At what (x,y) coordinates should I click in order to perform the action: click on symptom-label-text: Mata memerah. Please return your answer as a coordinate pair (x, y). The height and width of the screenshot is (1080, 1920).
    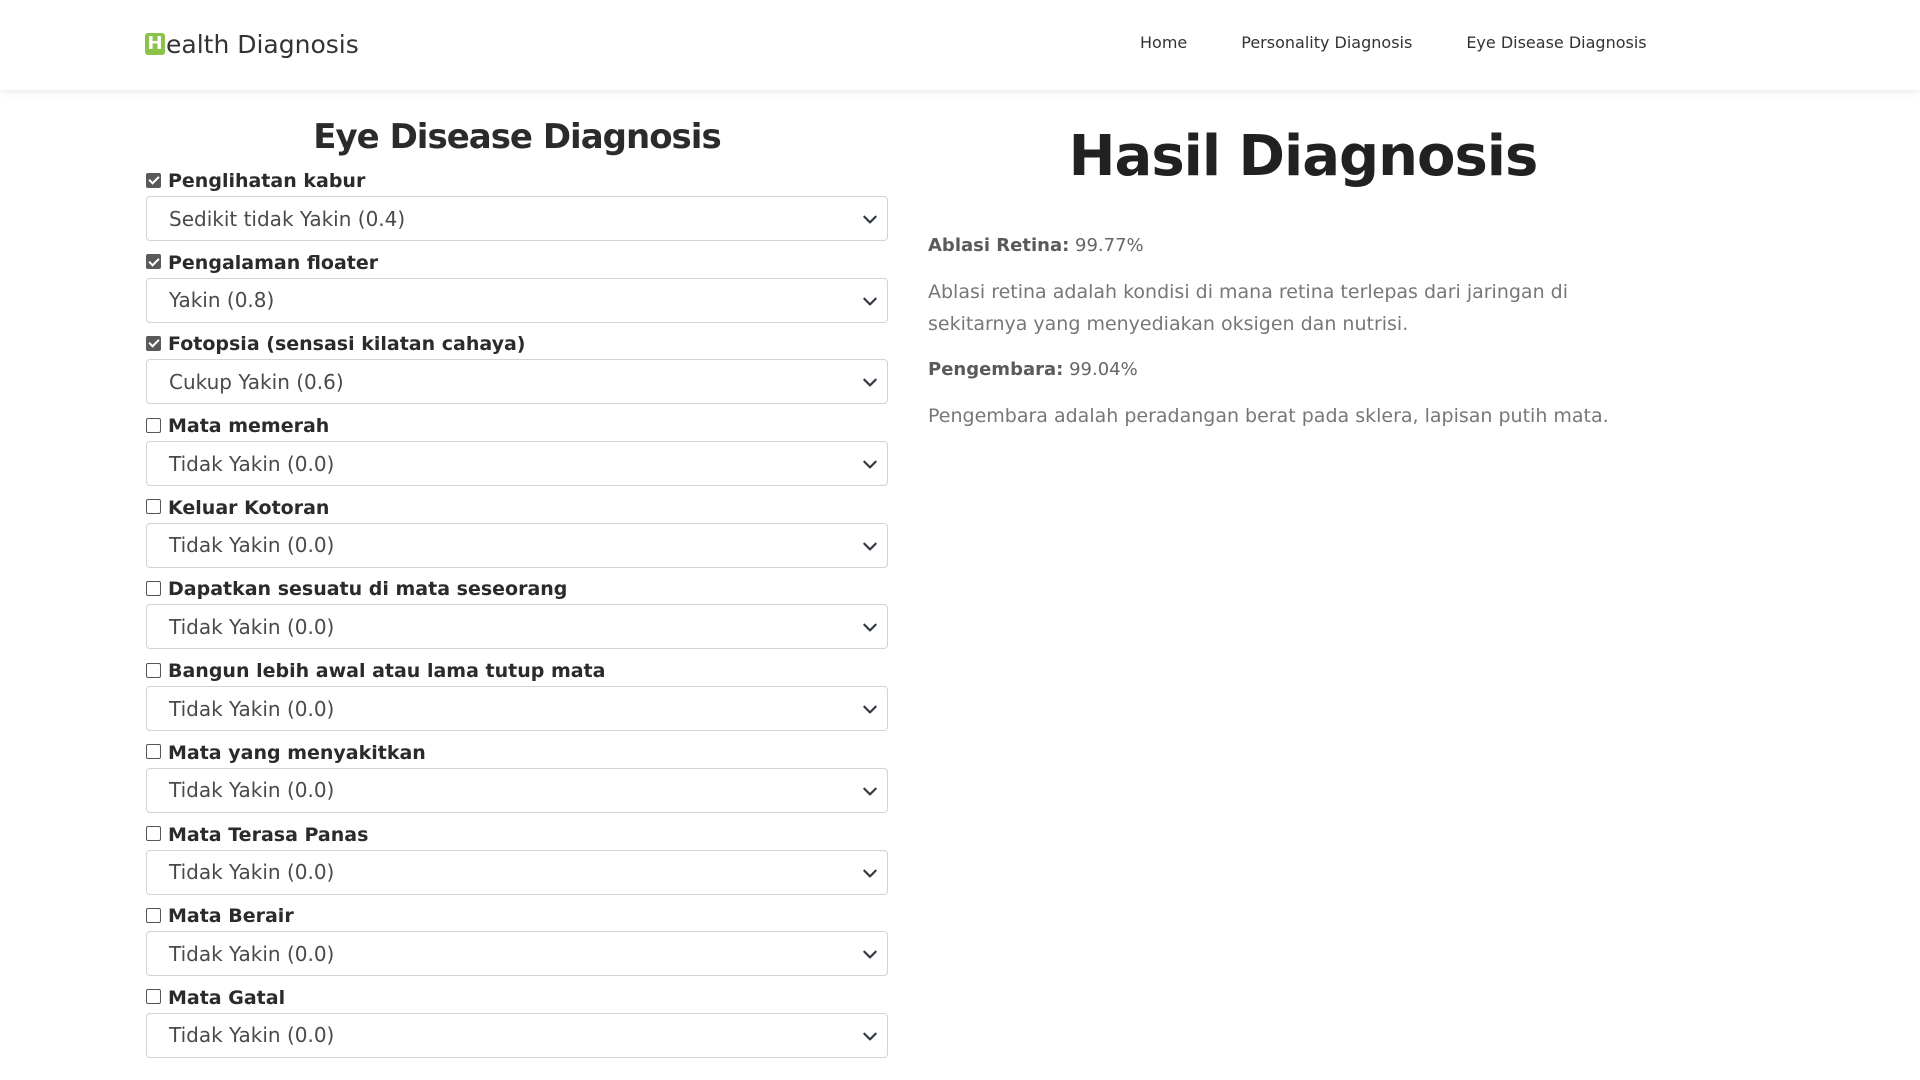
    Looking at the image, I should click on (249, 426).